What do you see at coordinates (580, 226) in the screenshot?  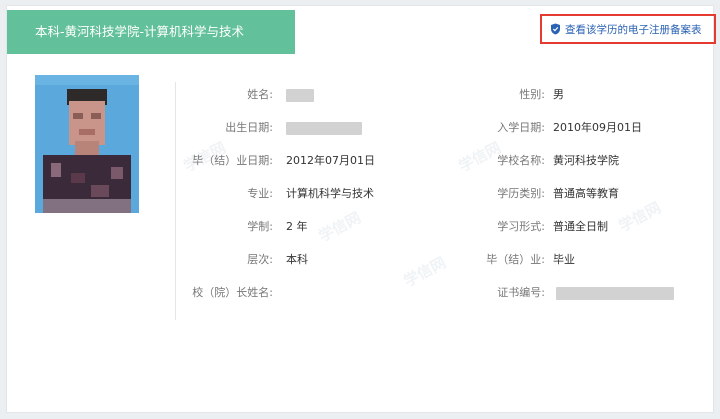 I see `field-value: 普通全日制` at bounding box center [580, 226].